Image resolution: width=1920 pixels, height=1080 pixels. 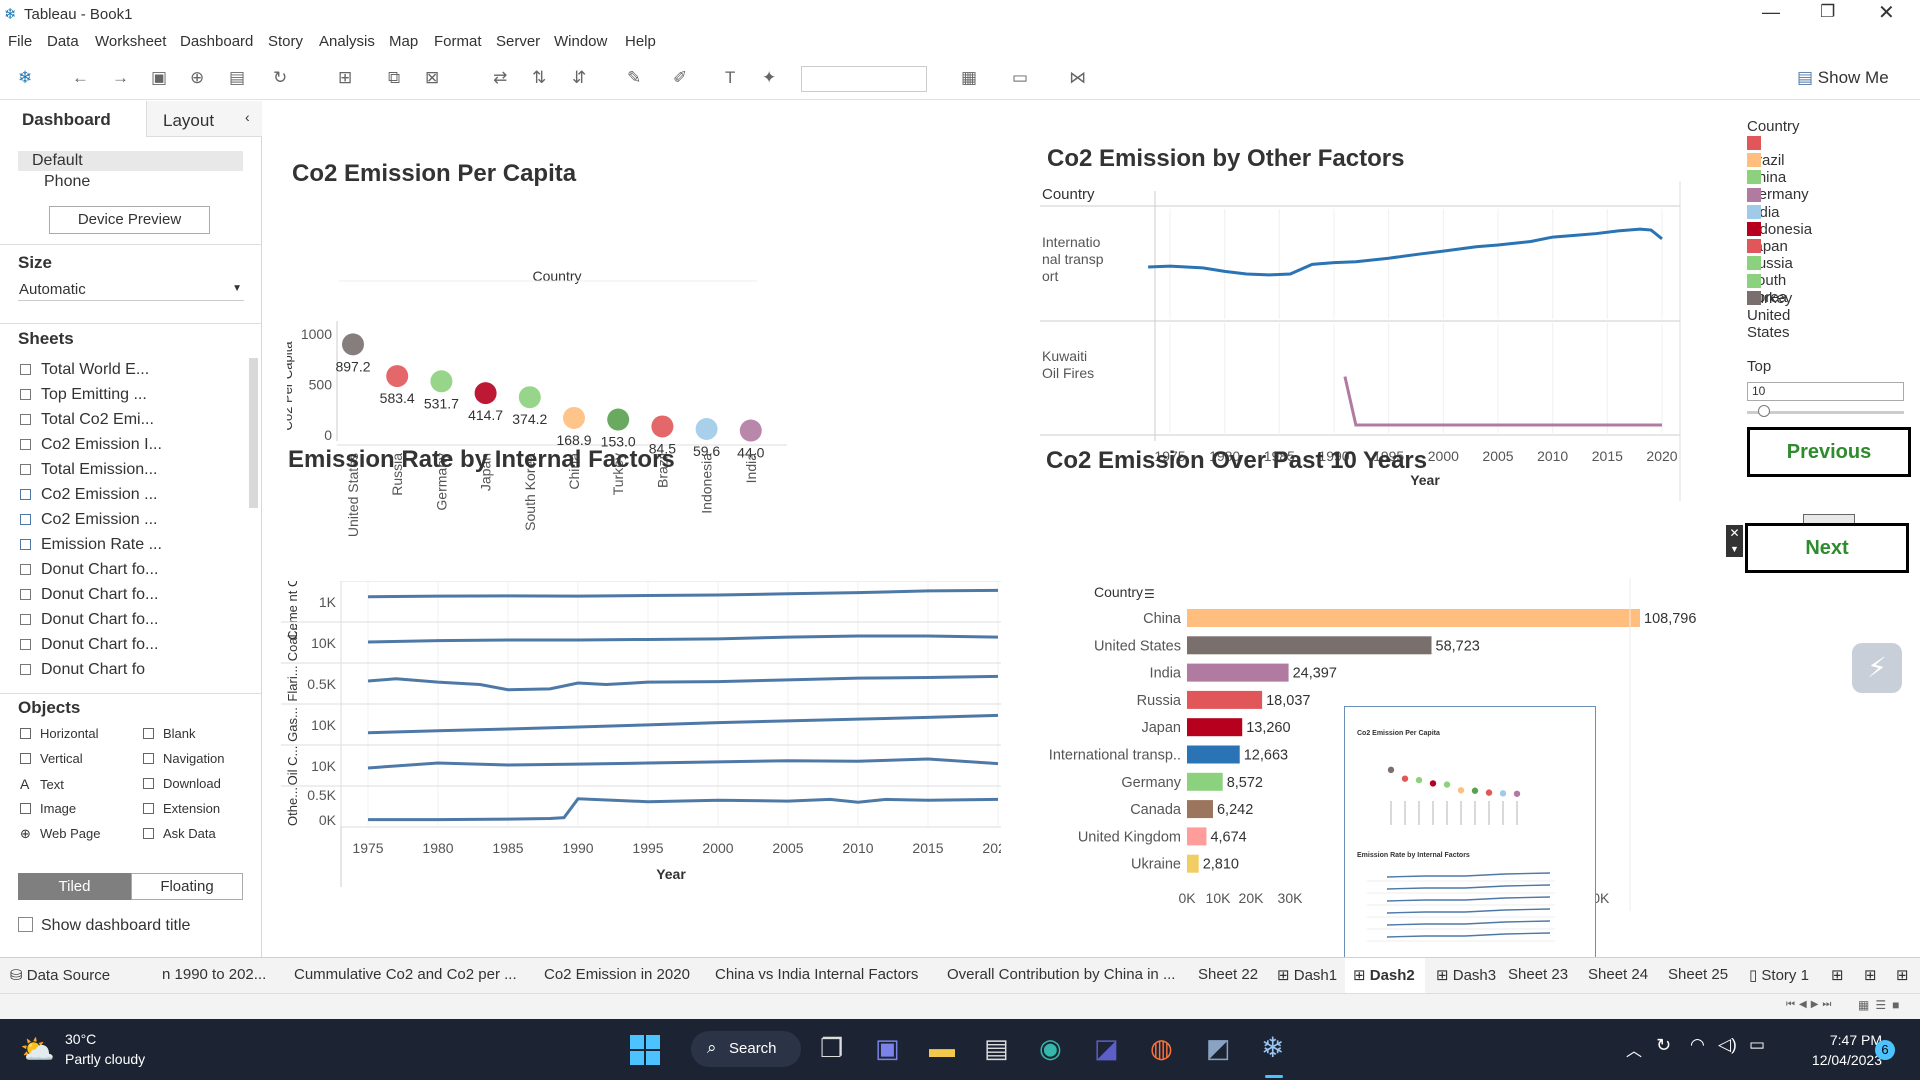 What do you see at coordinates (73, 119) in the screenshot?
I see `tab-dashboard: Dashboard` at bounding box center [73, 119].